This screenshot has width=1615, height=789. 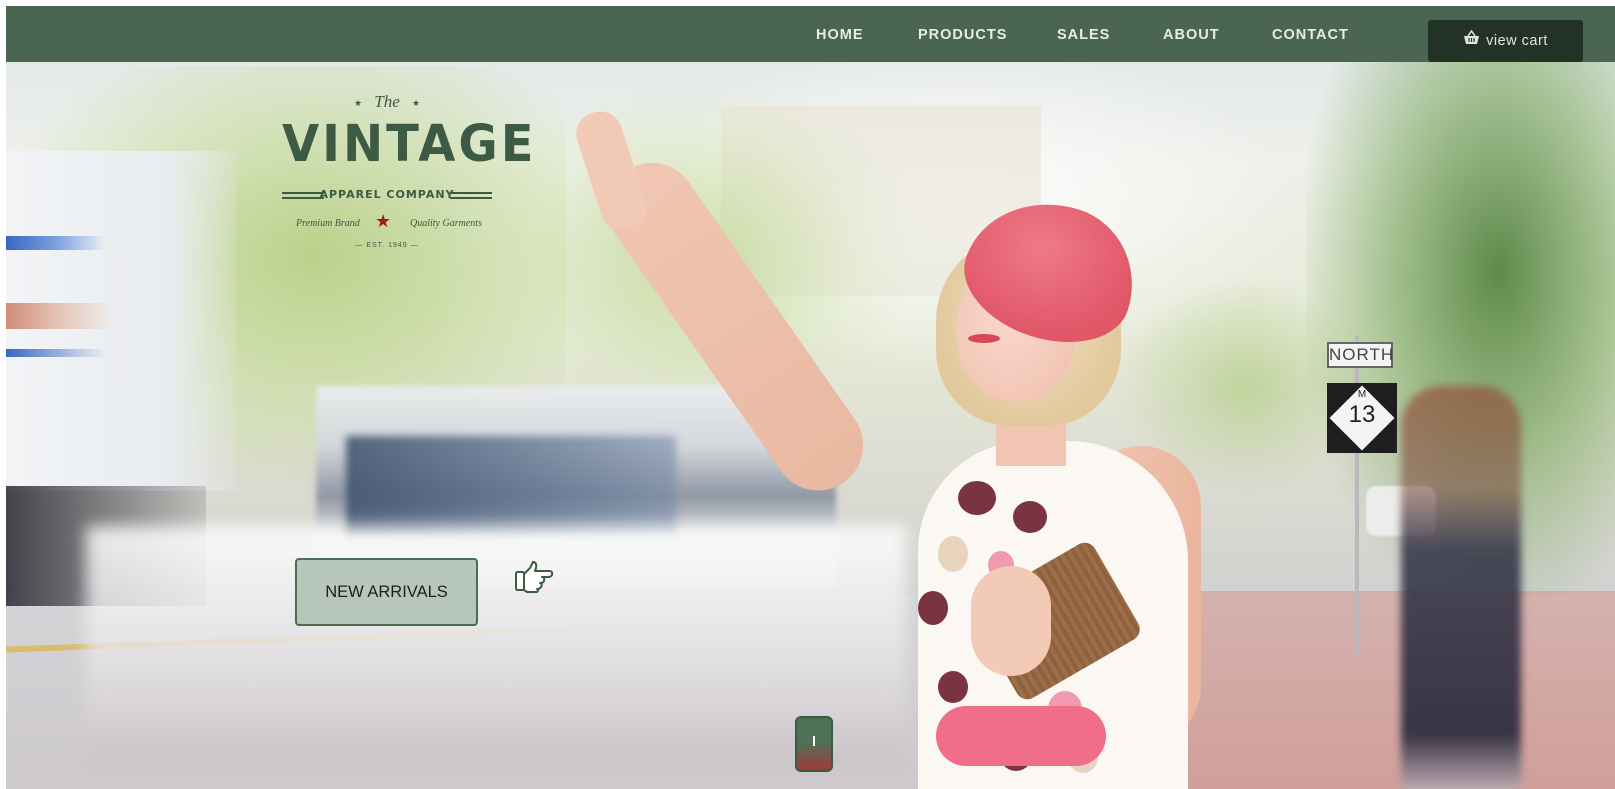 What do you see at coordinates (511, 486) in the screenshot?
I see `bus-window` at bounding box center [511, 486].